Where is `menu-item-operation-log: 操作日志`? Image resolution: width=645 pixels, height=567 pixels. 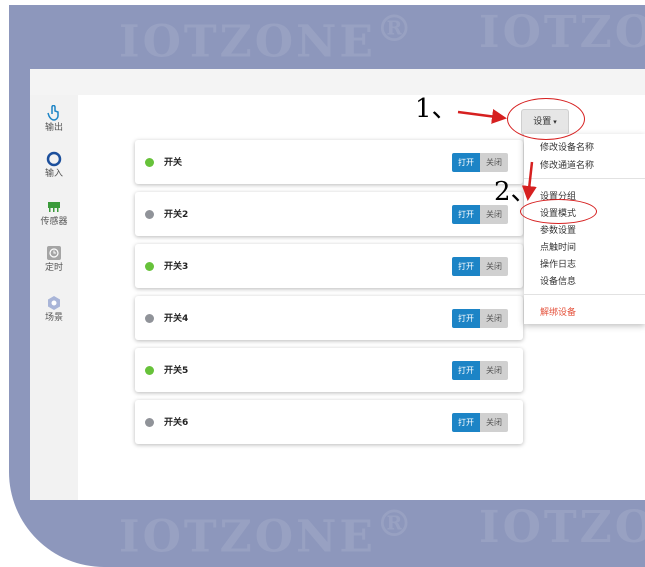 menu-item-operation-log: 操作日志 is located at coordinates (558, 263).